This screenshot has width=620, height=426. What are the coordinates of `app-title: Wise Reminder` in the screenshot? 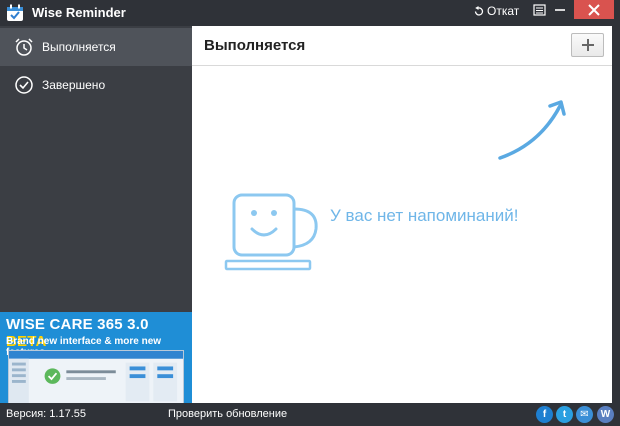 It's located at (79, 12).